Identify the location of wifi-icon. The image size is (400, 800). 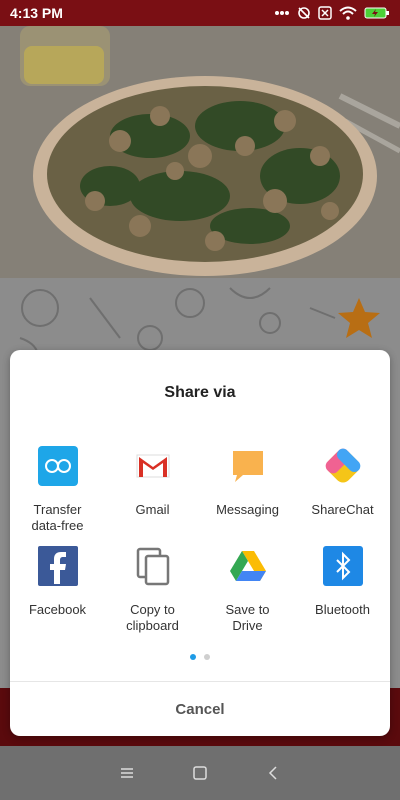
(348, 13).